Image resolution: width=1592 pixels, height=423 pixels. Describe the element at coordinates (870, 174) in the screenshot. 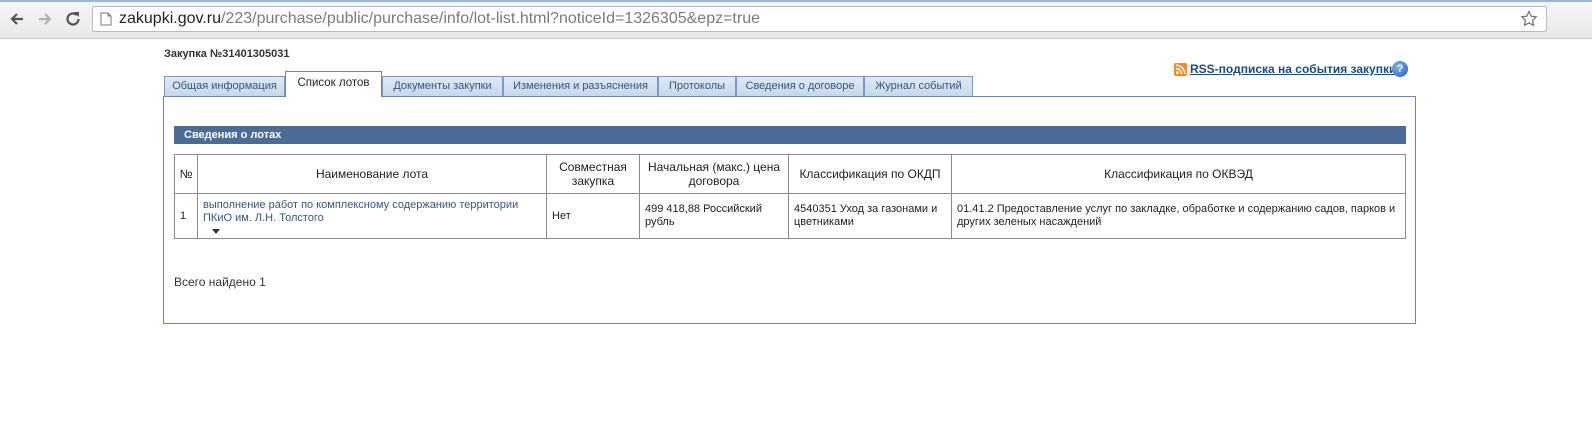

I see `column-header-okdp: Классификация по ОКДП` at that location.